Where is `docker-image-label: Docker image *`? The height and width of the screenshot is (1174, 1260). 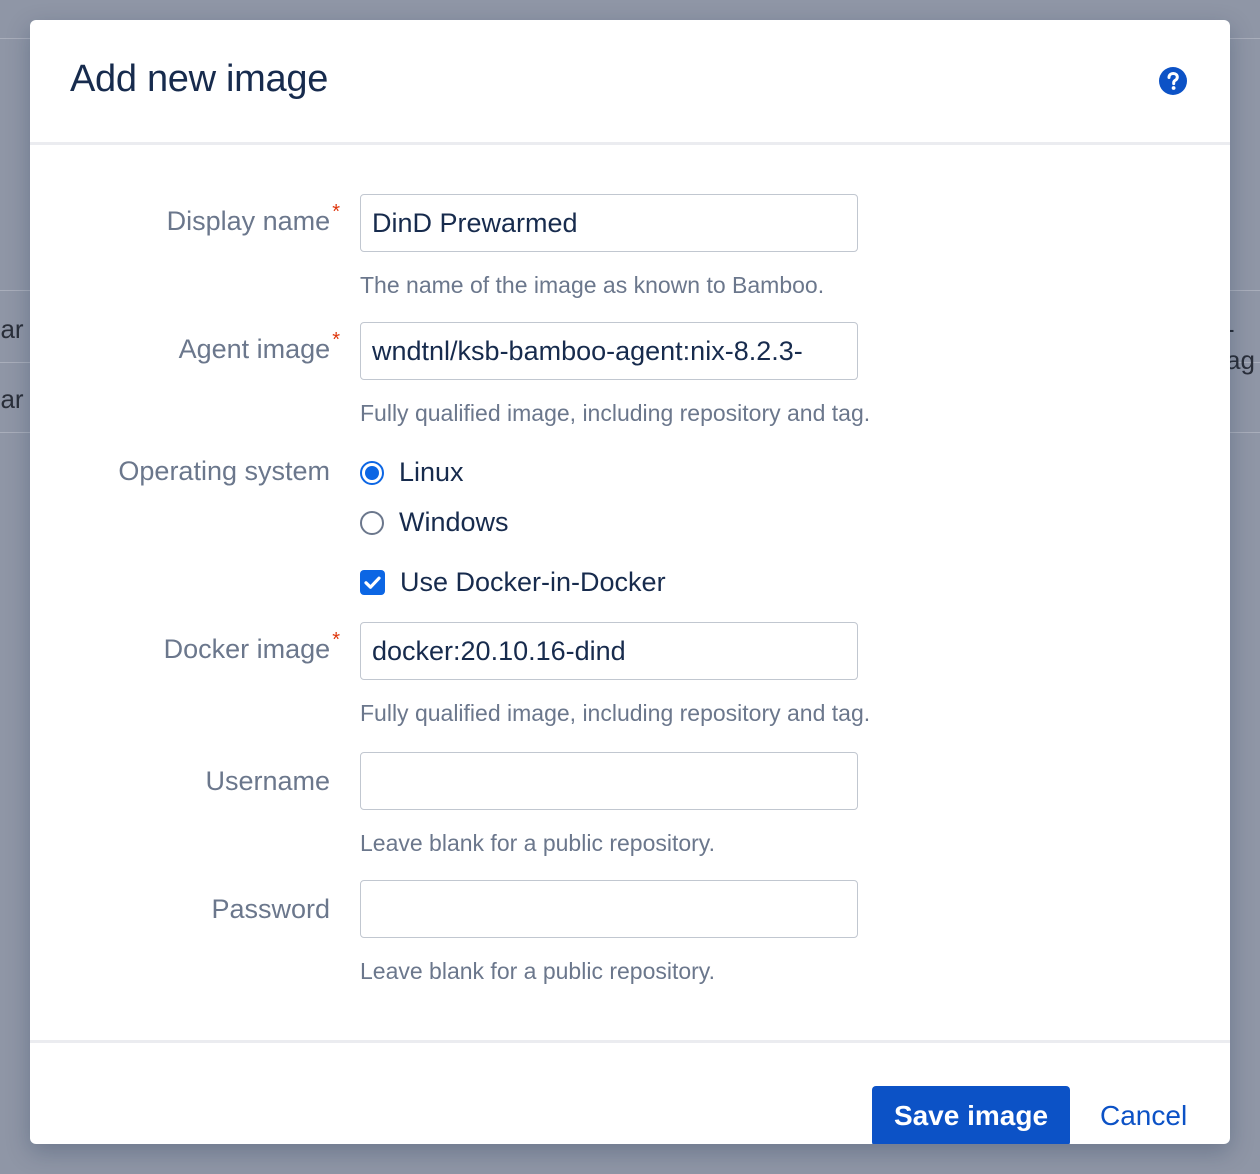 docker-image-label: Docker image * is located at coordinates (251, 647).